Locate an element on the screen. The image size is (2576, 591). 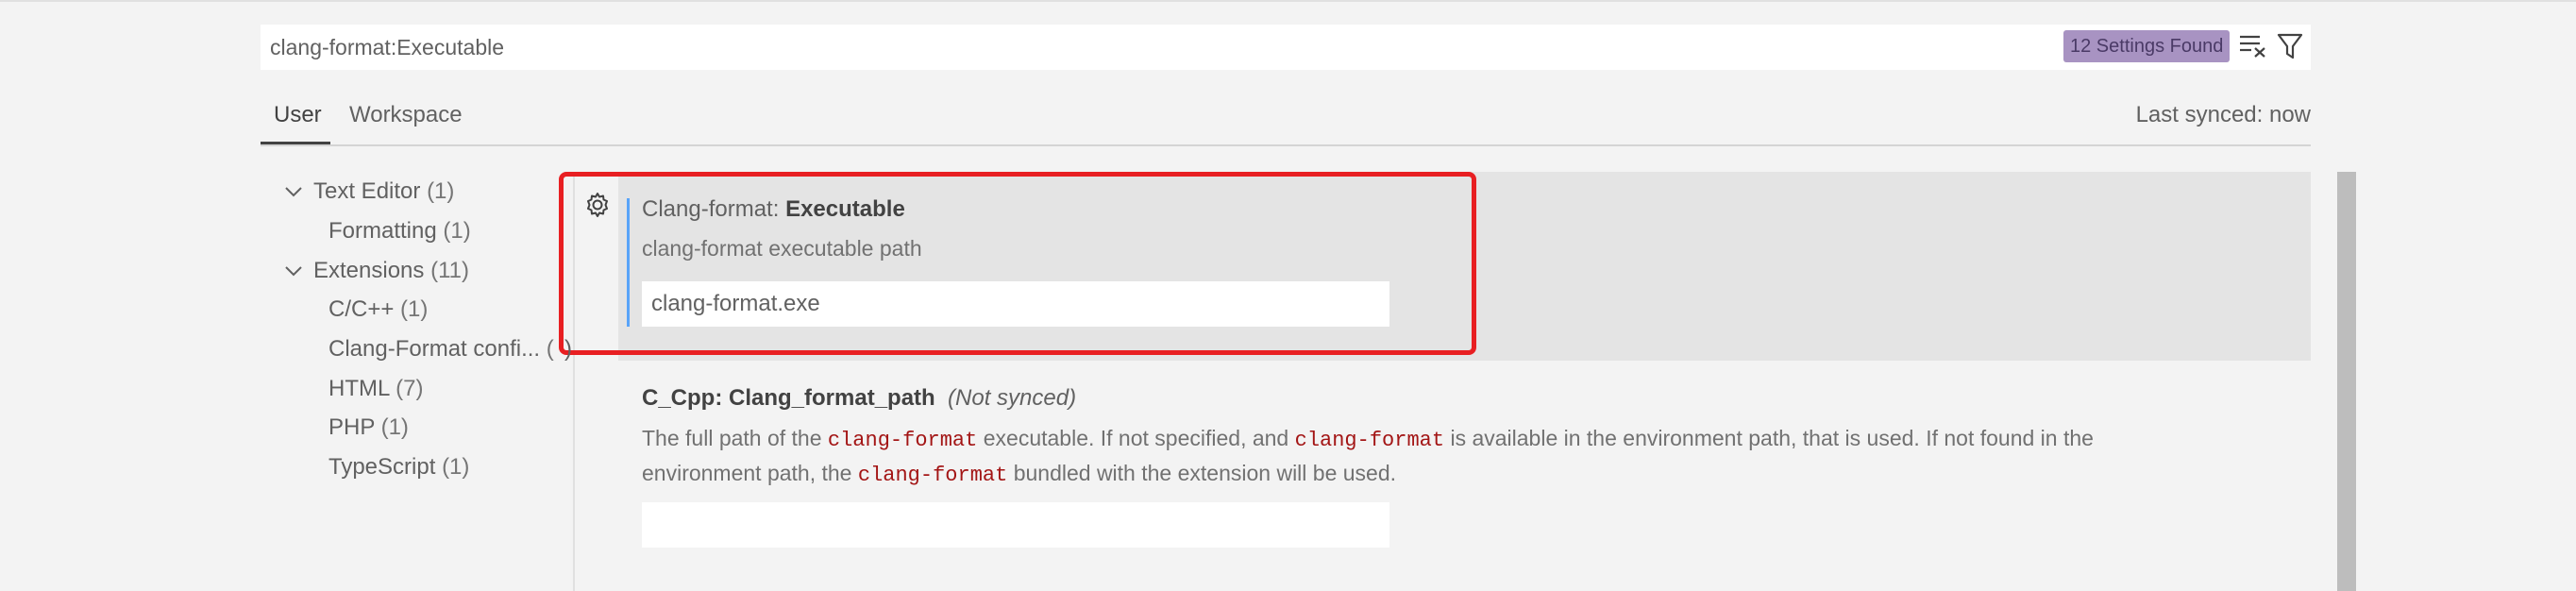
clear-filter-icon is located at coordinates (2253, 46).